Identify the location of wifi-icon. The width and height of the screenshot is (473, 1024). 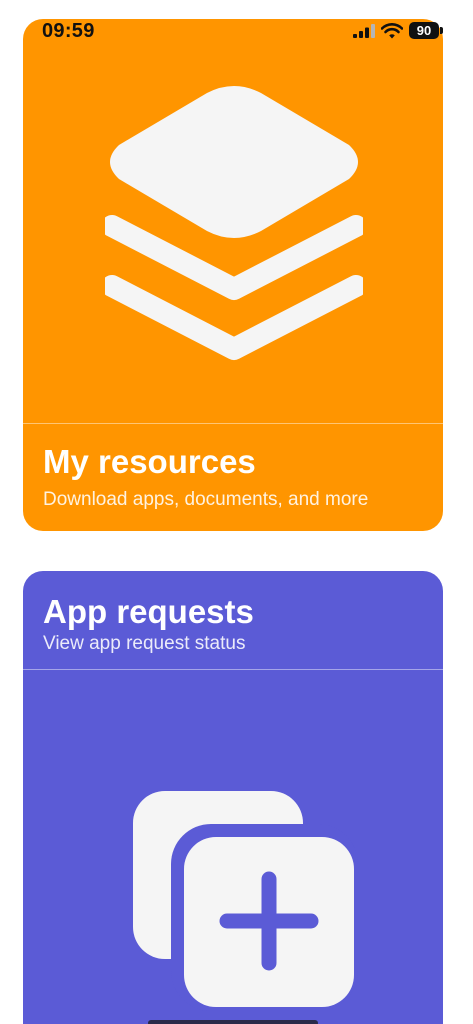
(392, 30).